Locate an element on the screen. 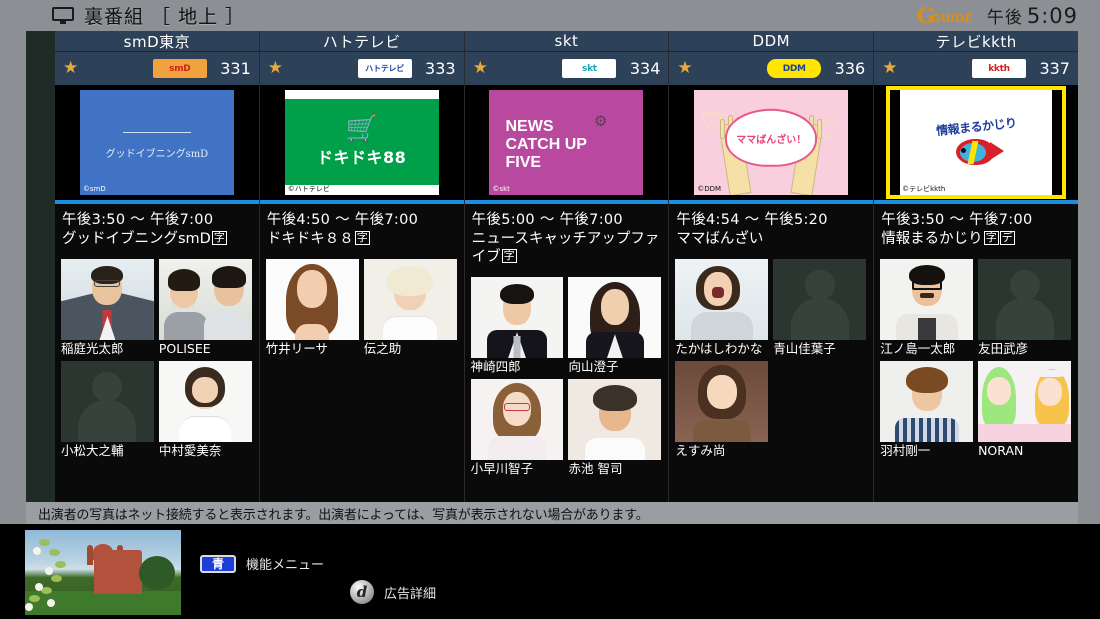 This screenshot has width=1100, height=619. cast-name: 友田武彦 is located at coordinates (1003, 349).